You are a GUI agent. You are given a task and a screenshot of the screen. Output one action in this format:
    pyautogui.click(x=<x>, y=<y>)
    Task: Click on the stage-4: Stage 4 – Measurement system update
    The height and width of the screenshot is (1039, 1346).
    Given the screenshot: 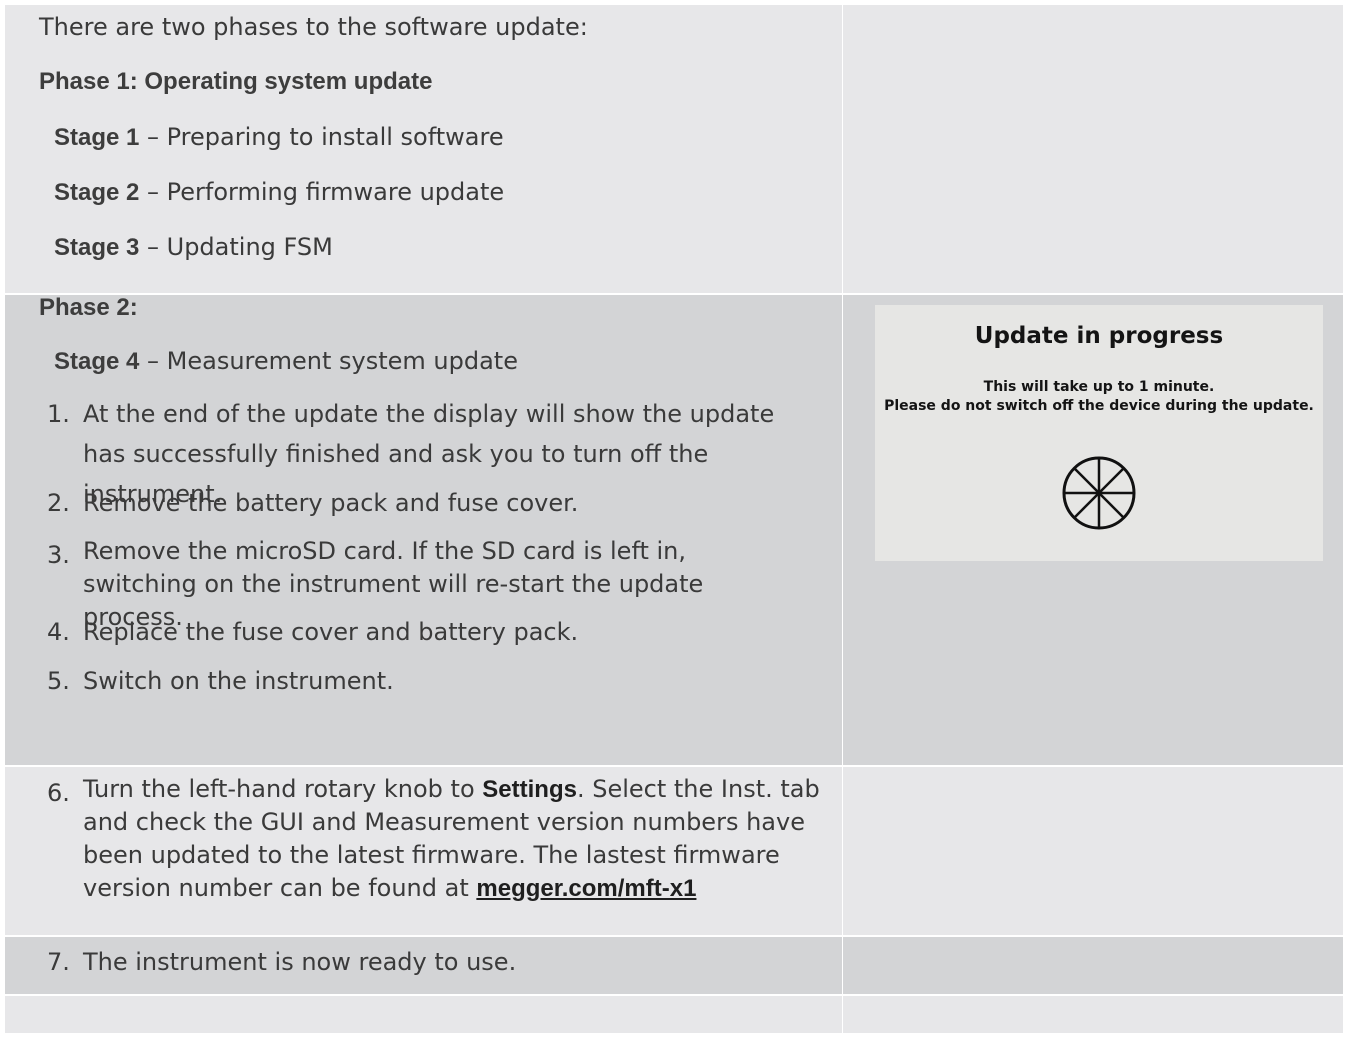 What is the action you would take?
    pyautogui.click(x=286, y=361)
    